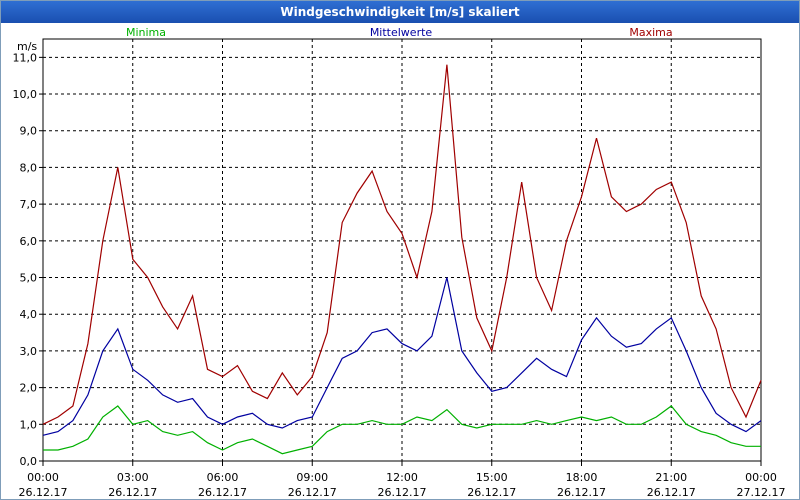 The width and height of the screenshot is (800, 500). Describe the element at coordinates (27, 46) in the screenshot. I see `y-axis-unit-label: m/s` at that location.